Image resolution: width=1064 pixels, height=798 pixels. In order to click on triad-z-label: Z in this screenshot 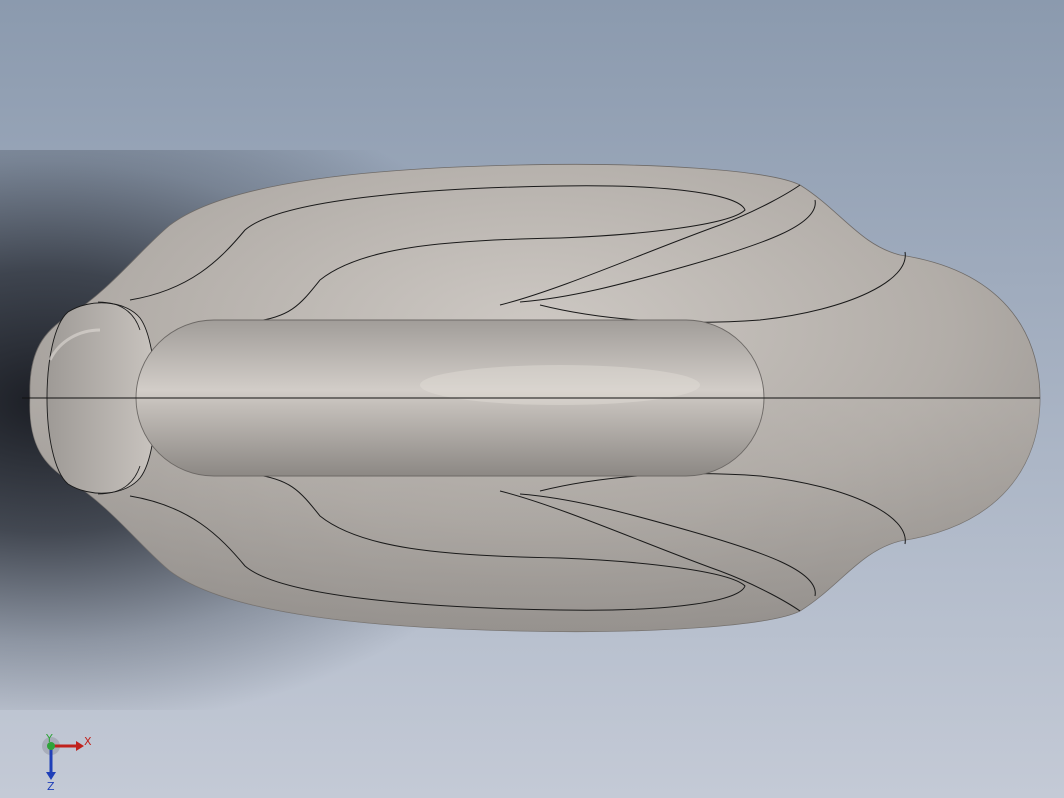, I will do `click(51, 786)`.